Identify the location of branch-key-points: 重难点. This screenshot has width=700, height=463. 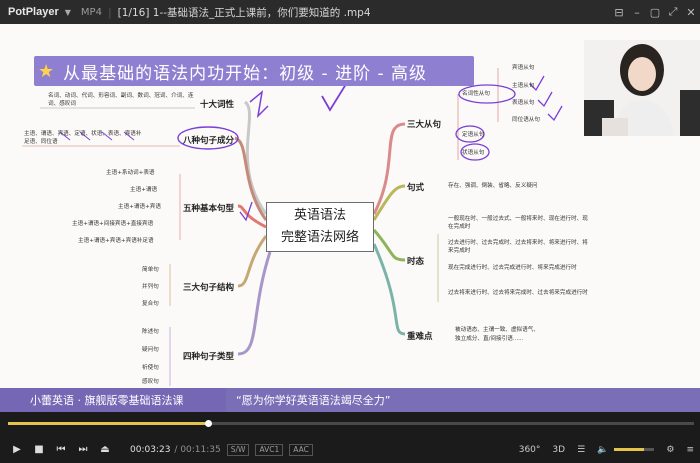
(420, 337).